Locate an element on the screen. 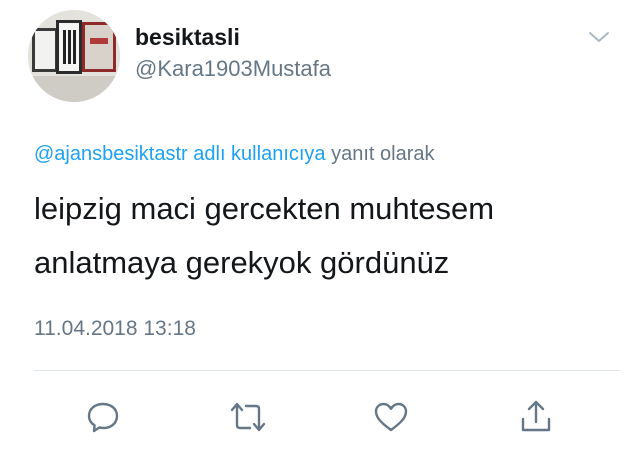  heart-icon is located at coordinates (391, 417).